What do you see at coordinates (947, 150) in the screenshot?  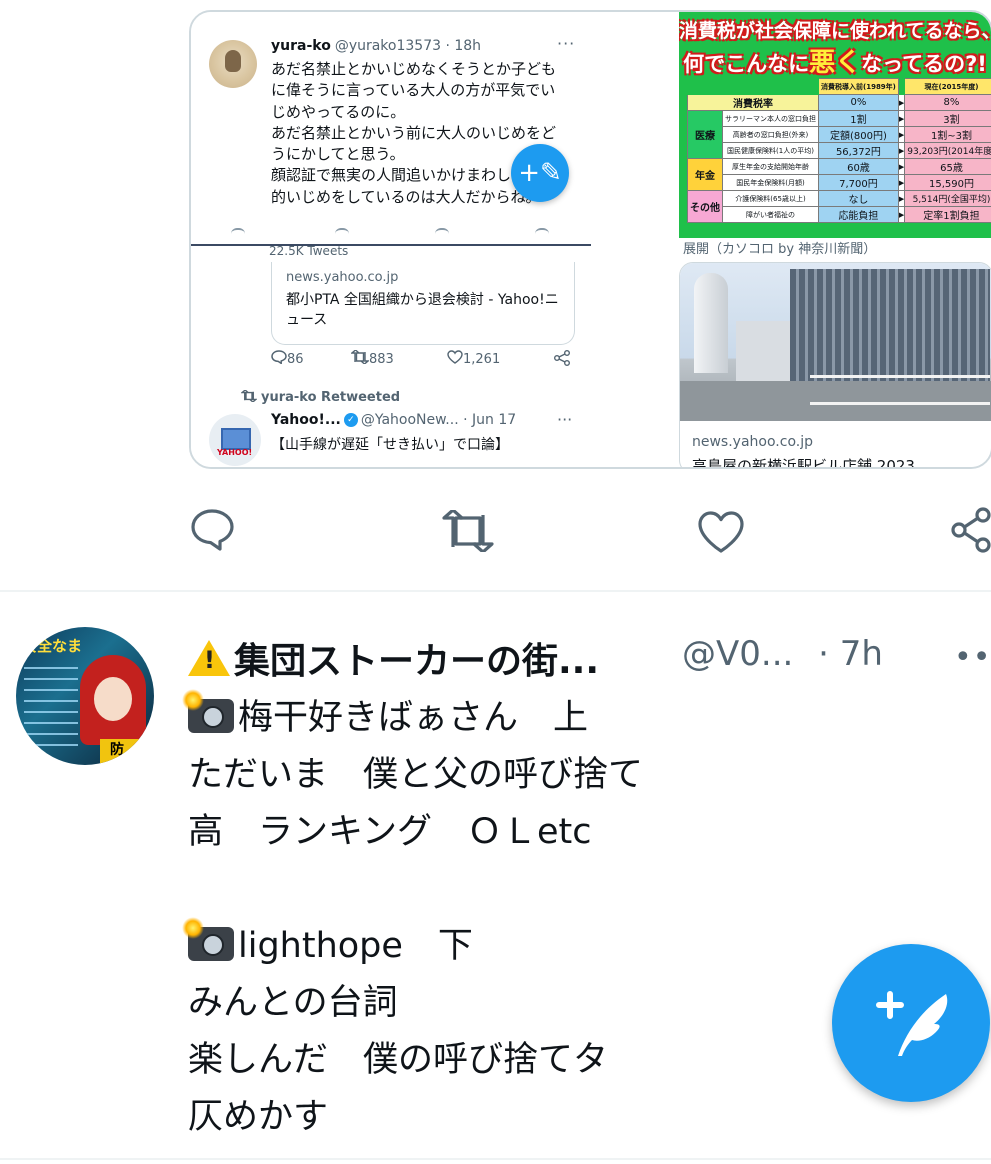 I see `poster-after: 93,203円(2014年度)` at bounding box center [947, 150].